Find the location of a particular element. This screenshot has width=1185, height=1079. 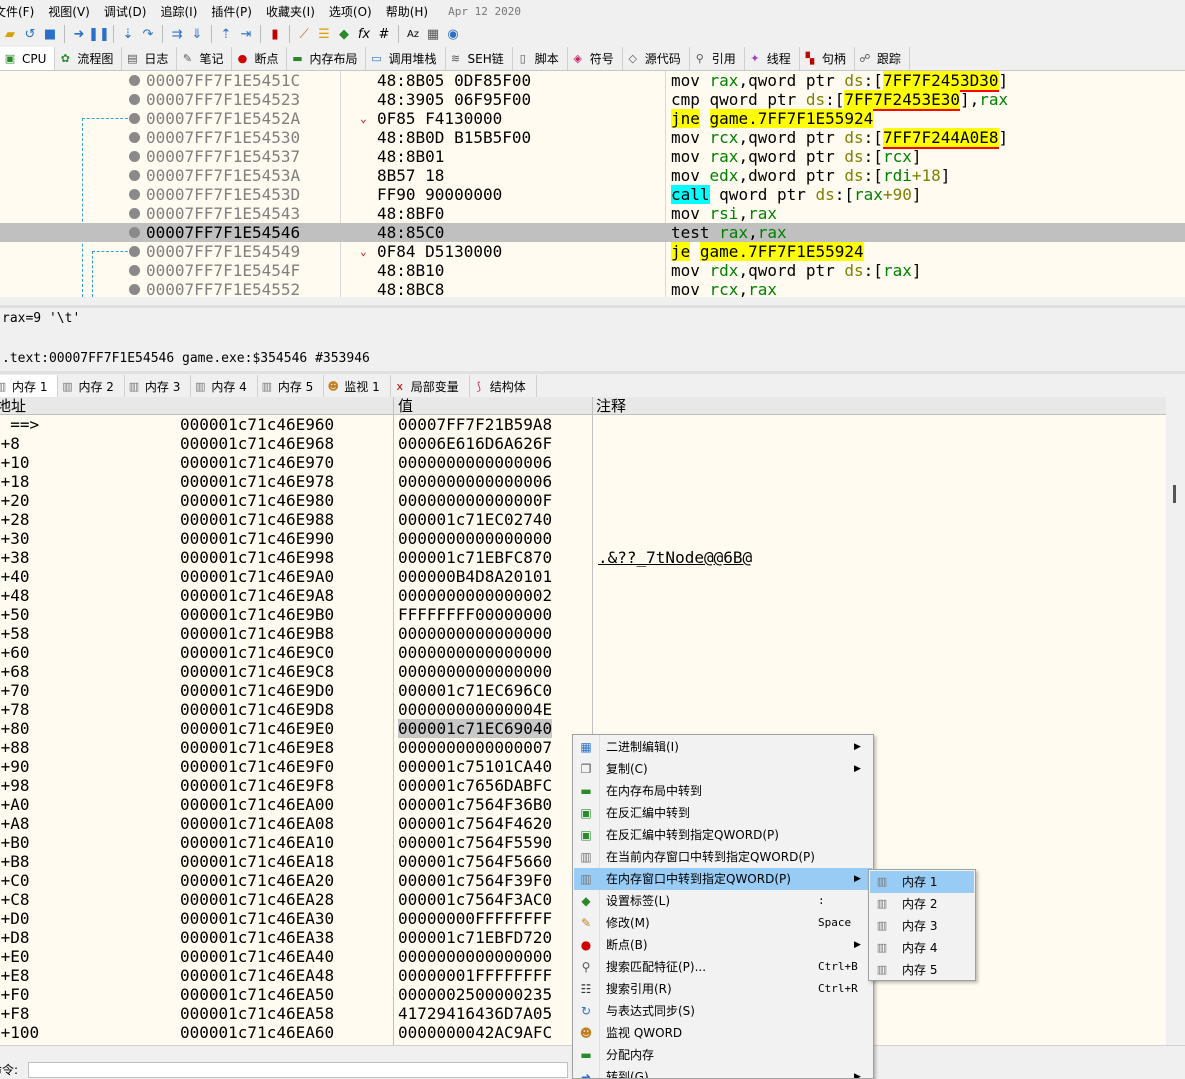

tab-1: ✿ 流程图 is located at coordinates (89, 58).